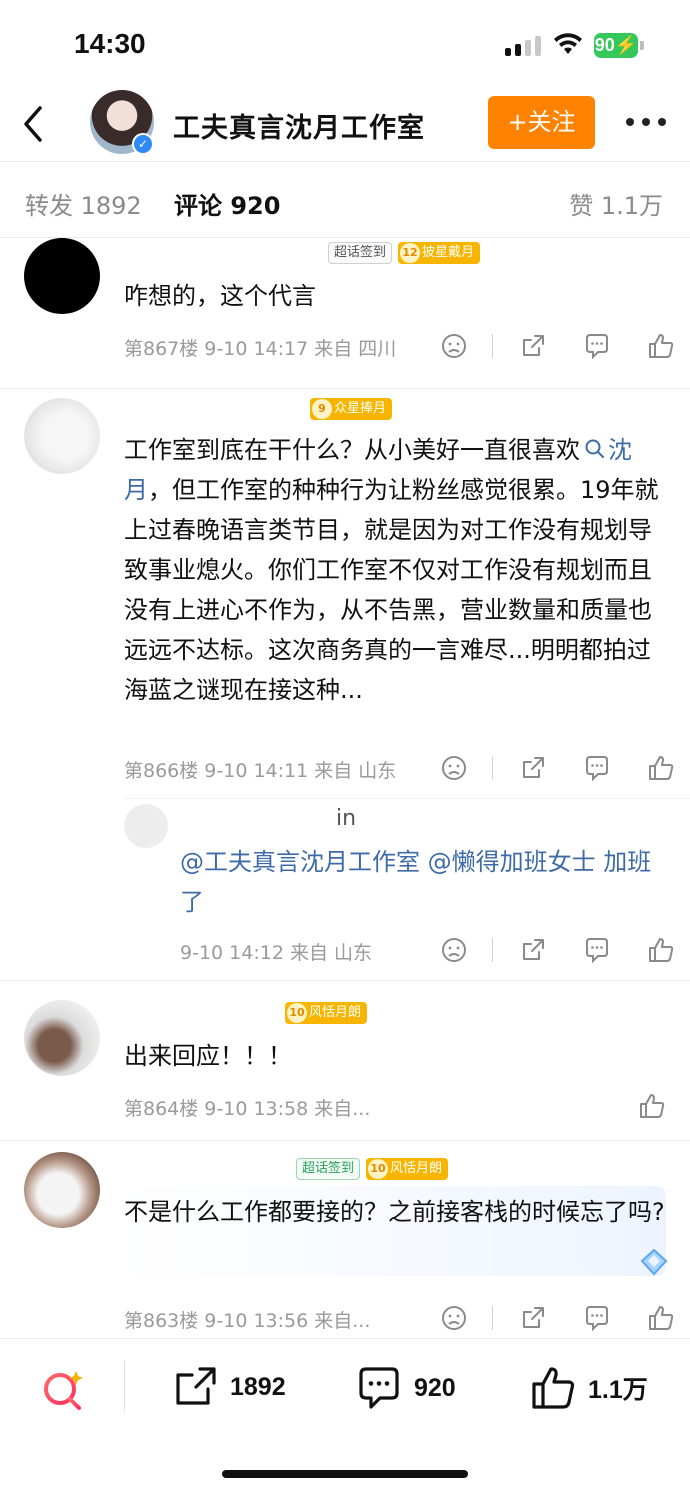 The image size is (690, 1493). What do you see at coordinates (435, 1387) in the screenshot?
I see `comment-count: 920` at bounding box center [435, 1387].